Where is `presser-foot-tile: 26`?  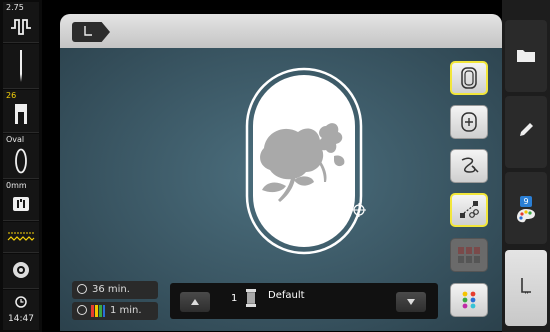
presser-foot-tile: 26 is located at coordinates (21, 111).